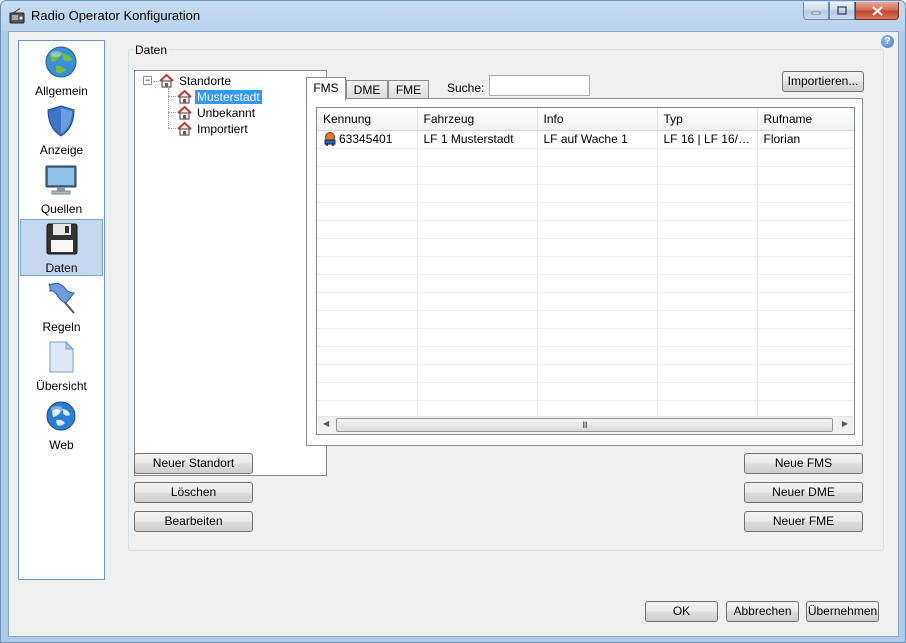 The height and width of the screenshot is (643, 906). I want to click on help-icon: ?, so click(887, 41).